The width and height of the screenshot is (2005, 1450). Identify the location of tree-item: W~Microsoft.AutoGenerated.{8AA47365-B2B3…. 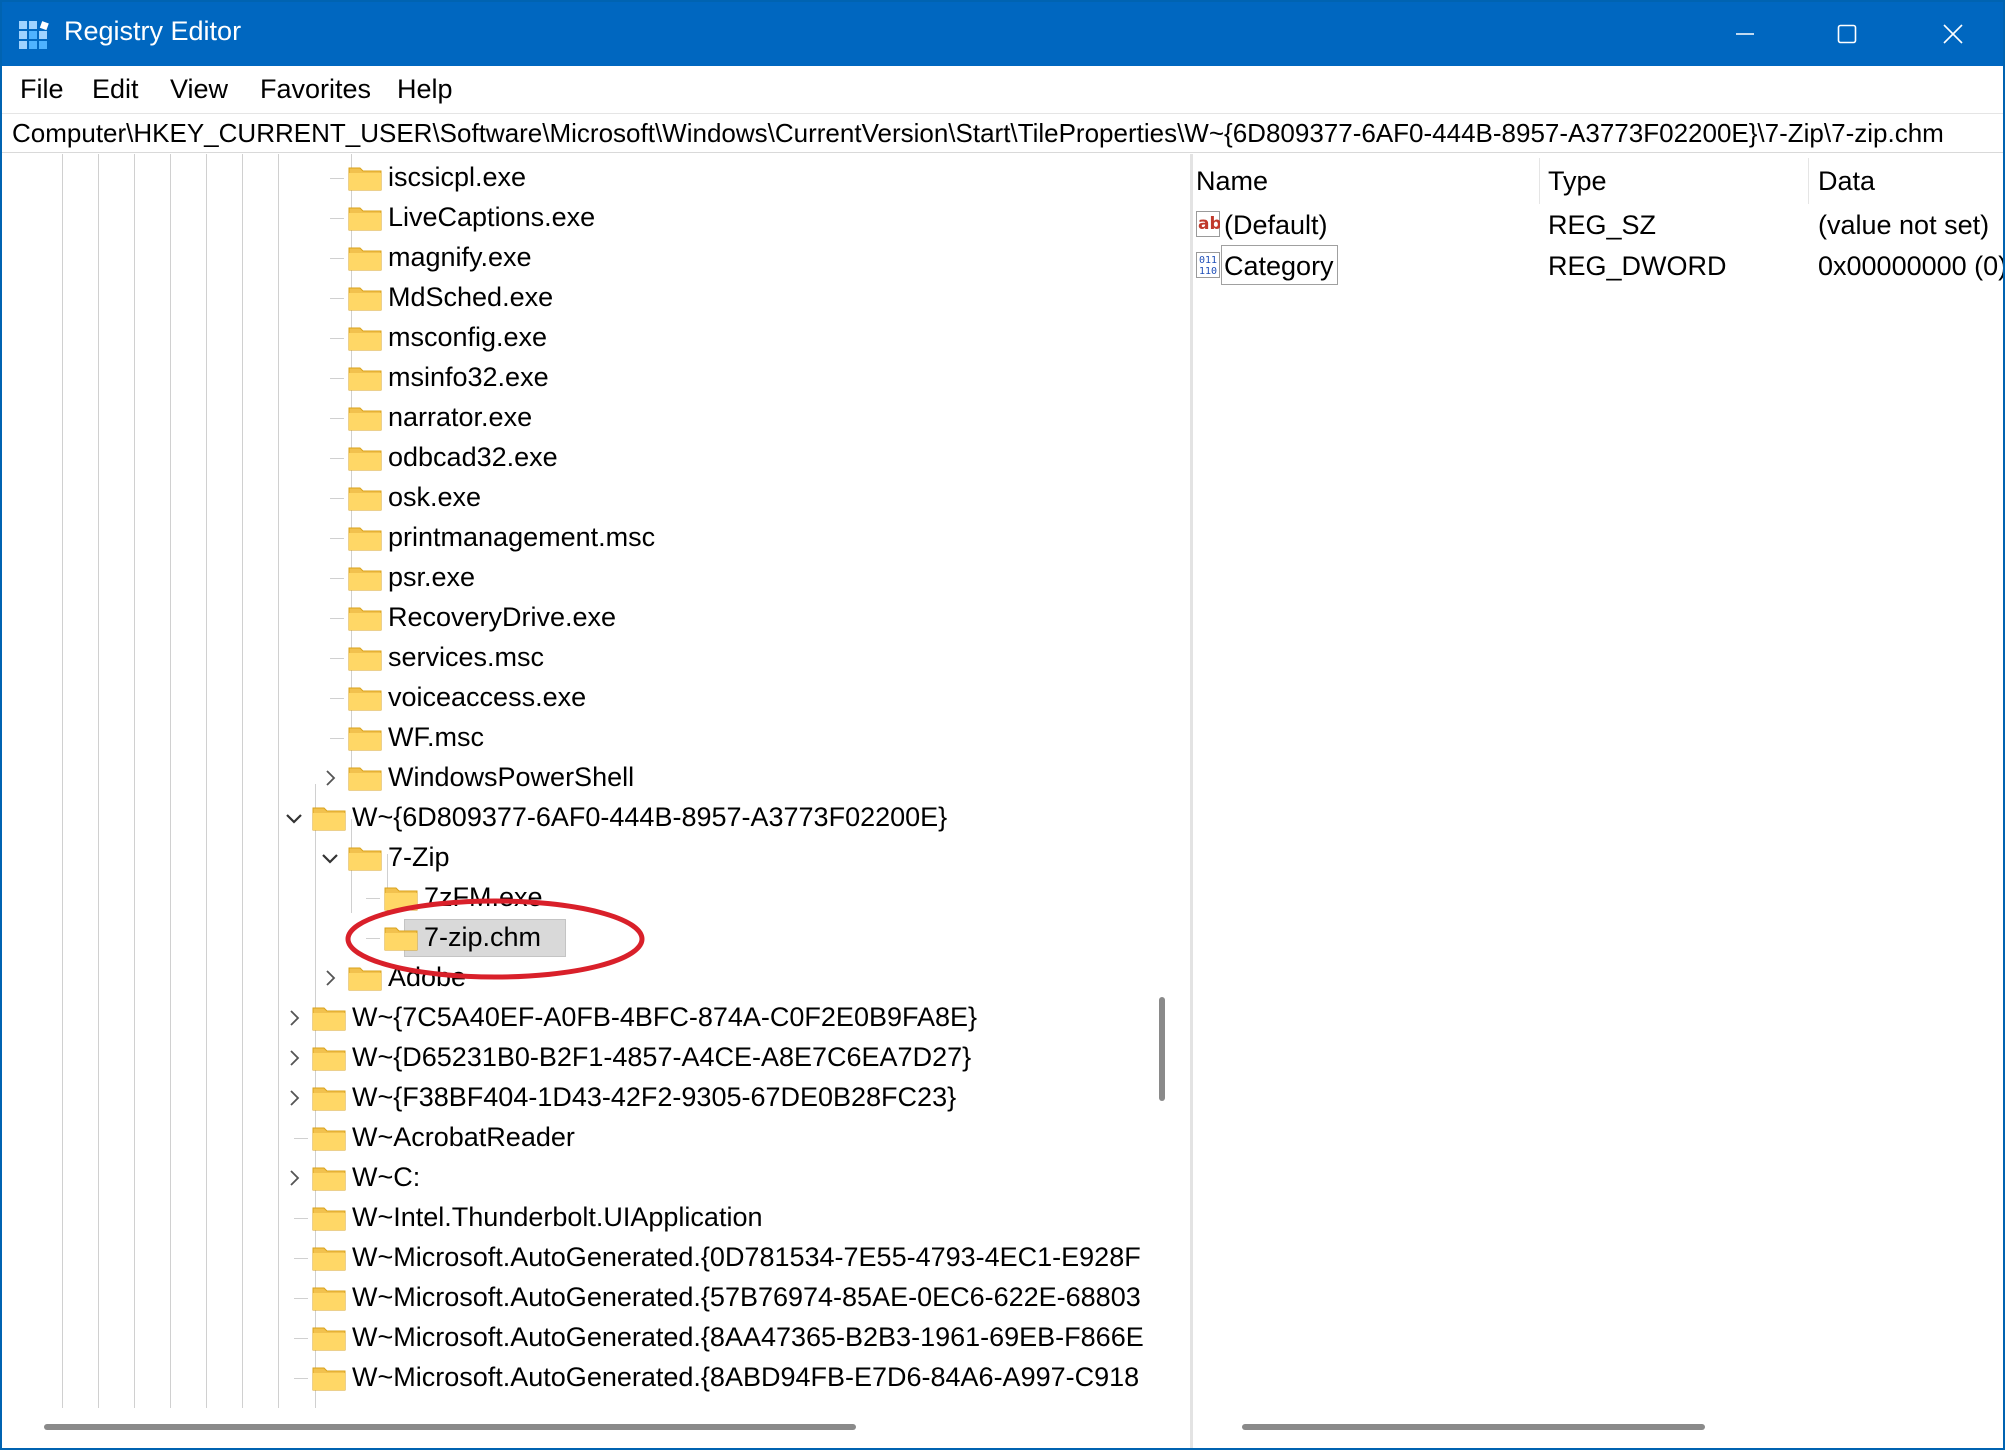
(720, 1338).